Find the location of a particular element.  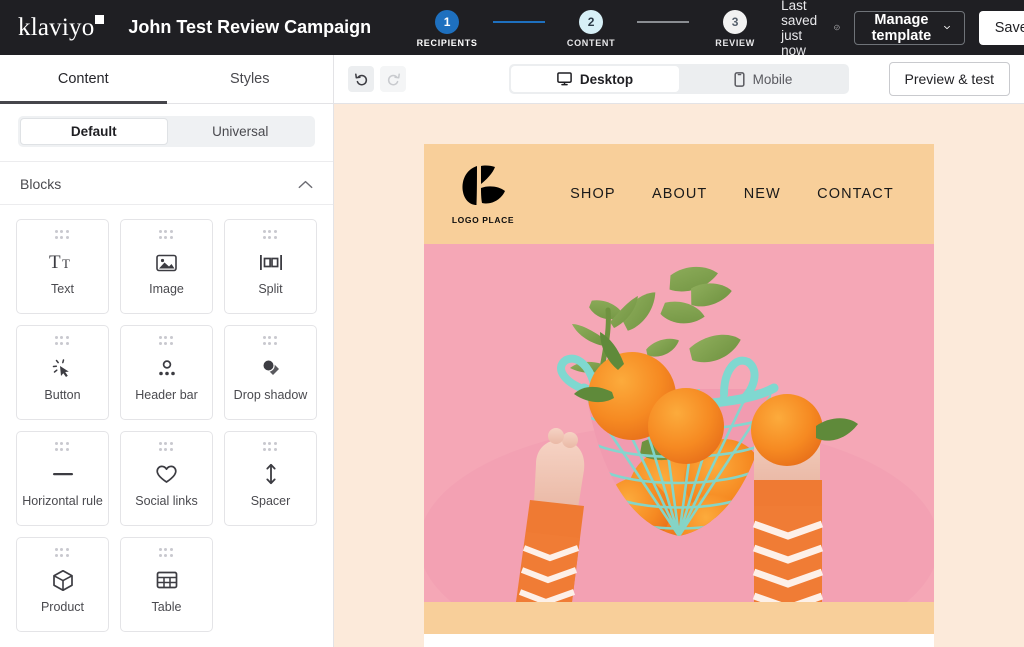

block-drop-shadow-label: Drop shadow is located at coordinates (270, 395).